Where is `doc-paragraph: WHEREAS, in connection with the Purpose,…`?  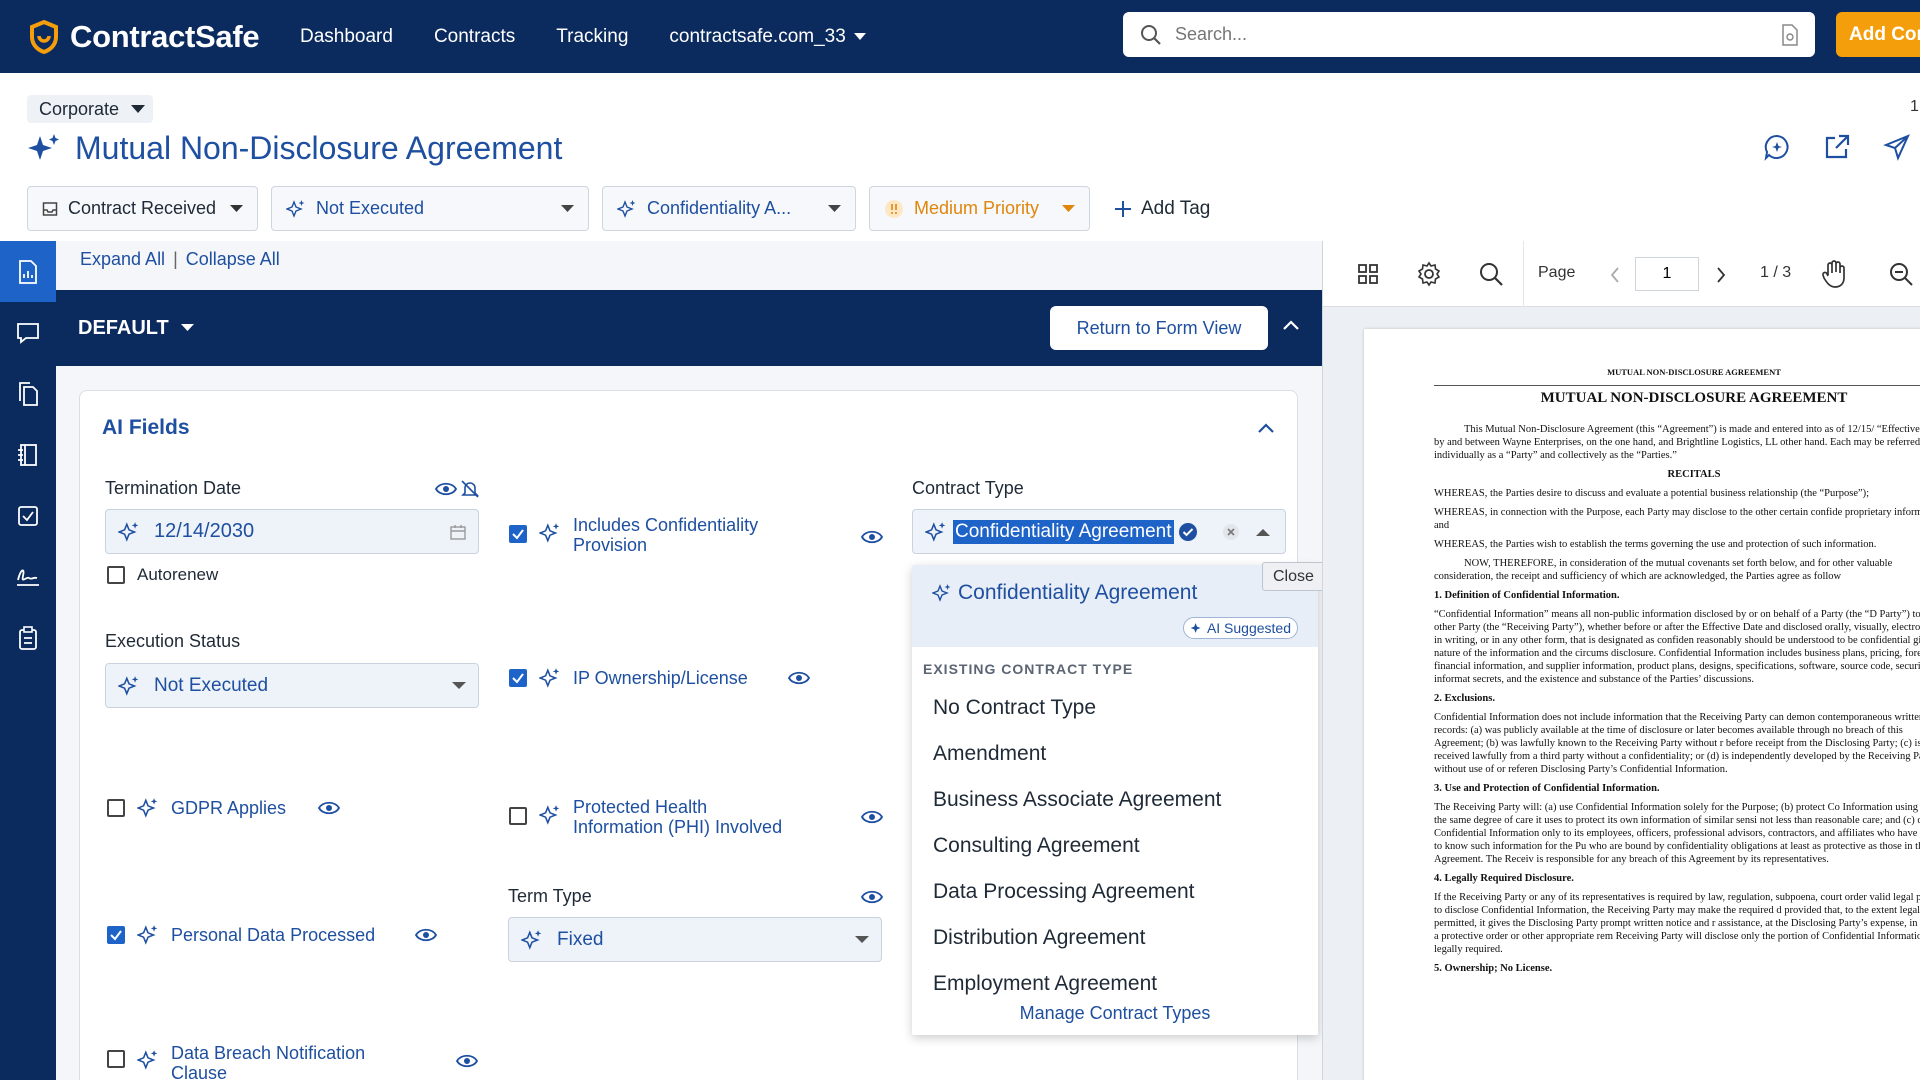 doc-paragraph: WHEREAS, in connection with the Purpose,… is located at coordinates (1677, 519).